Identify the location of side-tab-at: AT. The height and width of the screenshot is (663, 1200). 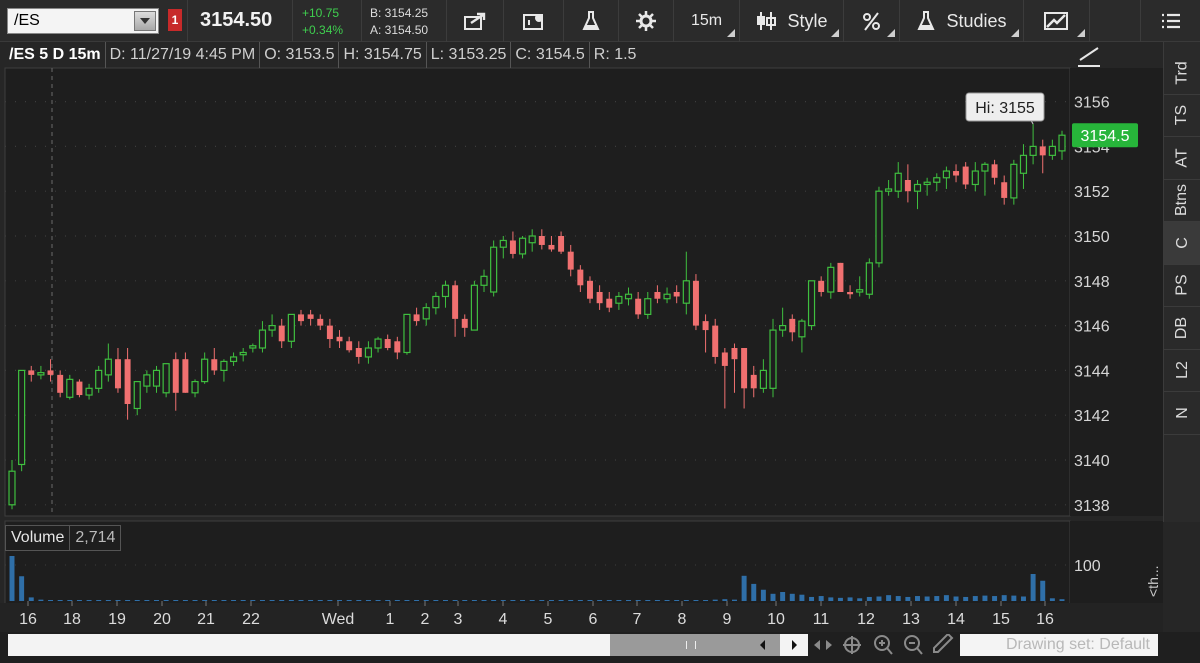
(1182, 158).